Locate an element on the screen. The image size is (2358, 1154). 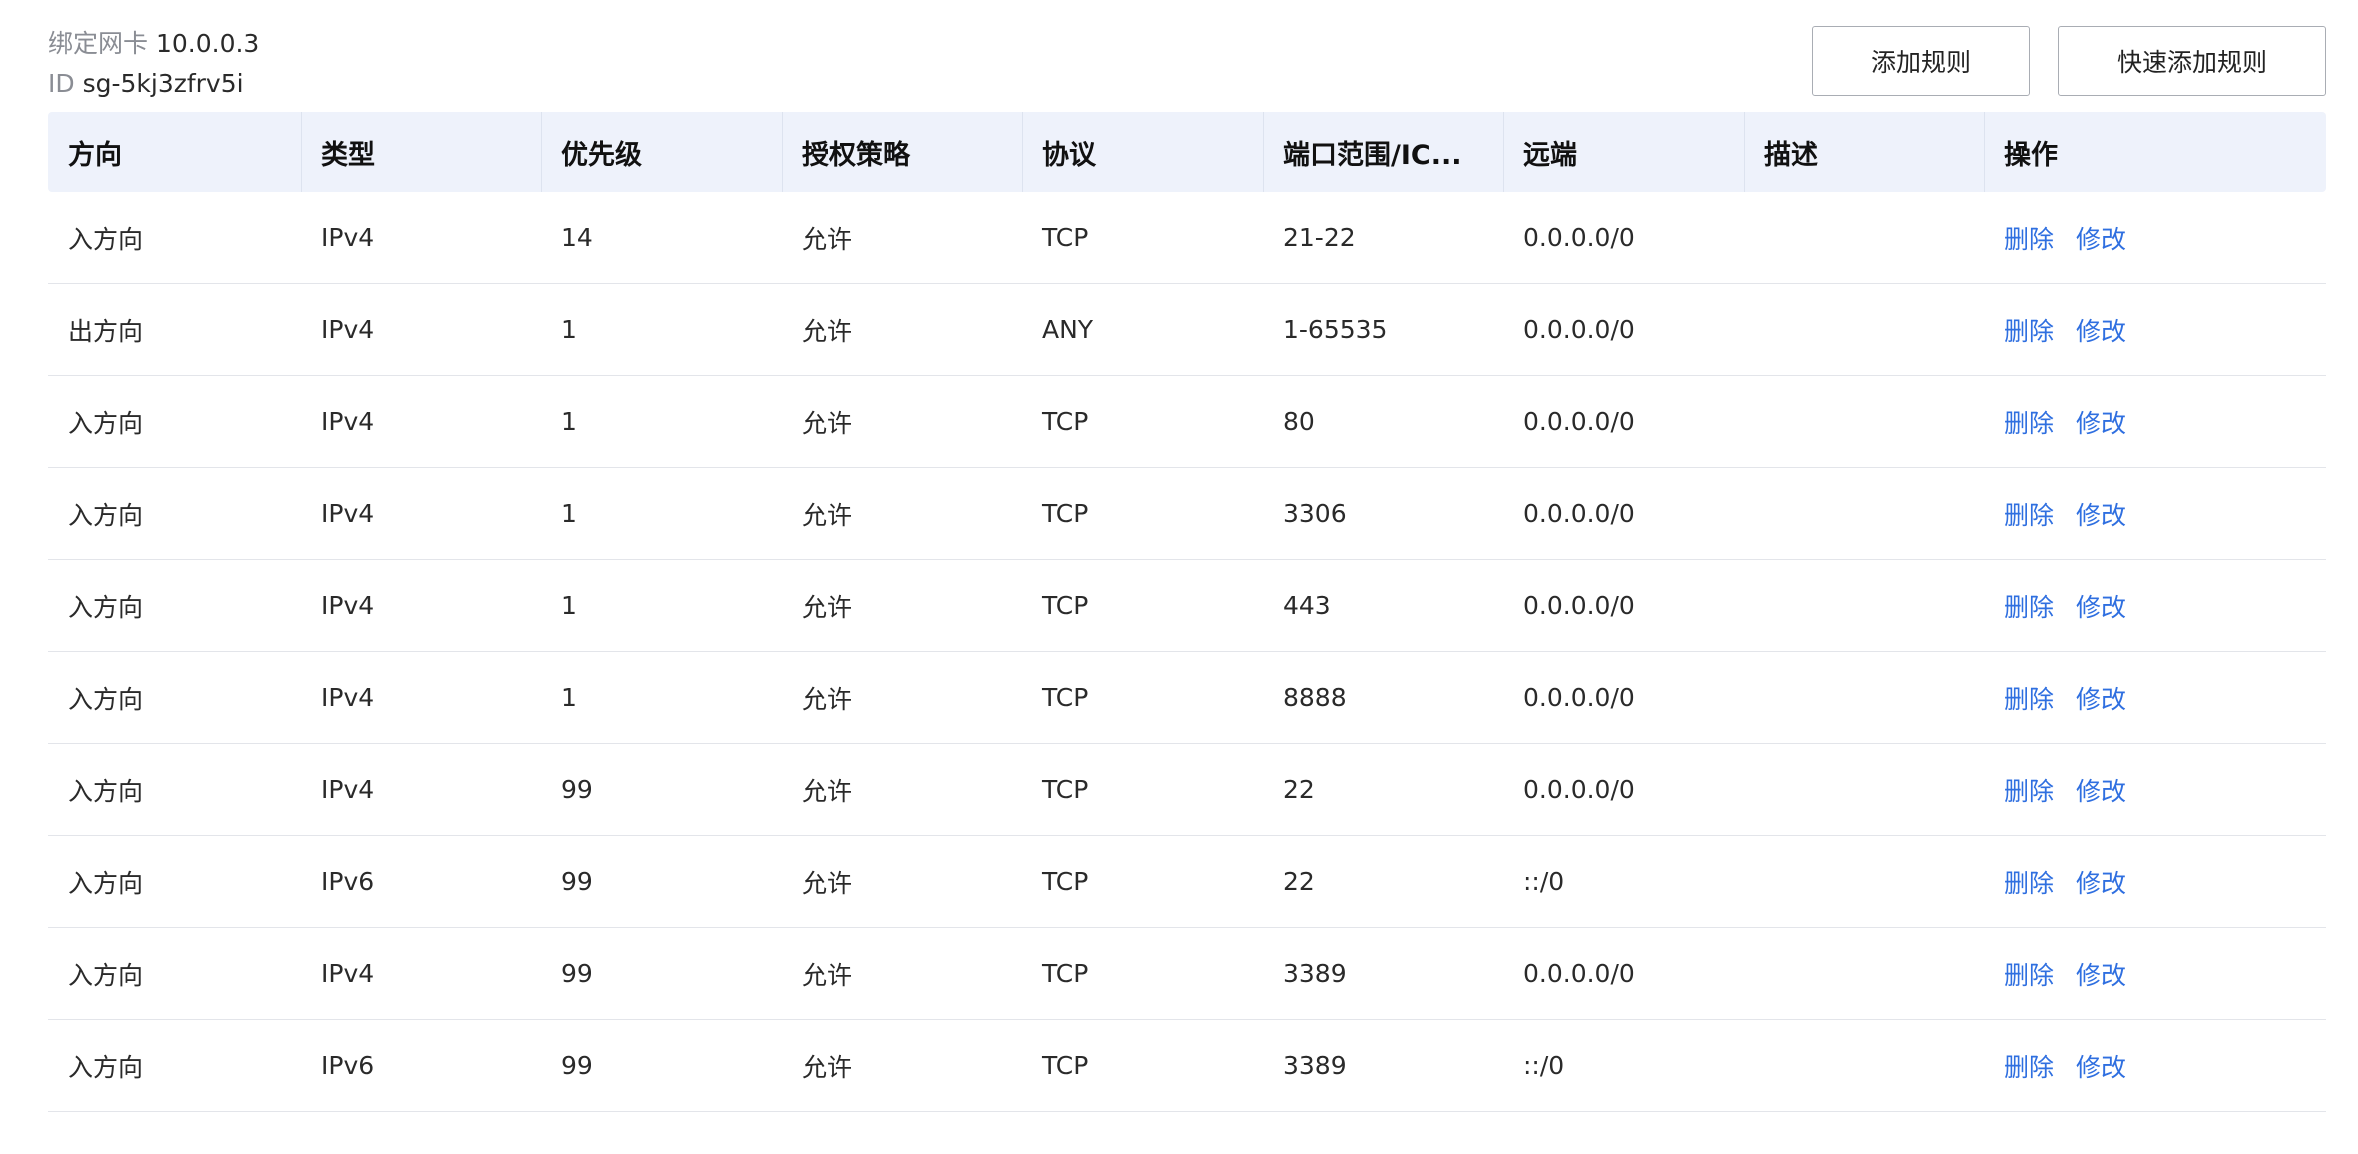
cell-port-range: 443 is located at coordinates (1383, 605).